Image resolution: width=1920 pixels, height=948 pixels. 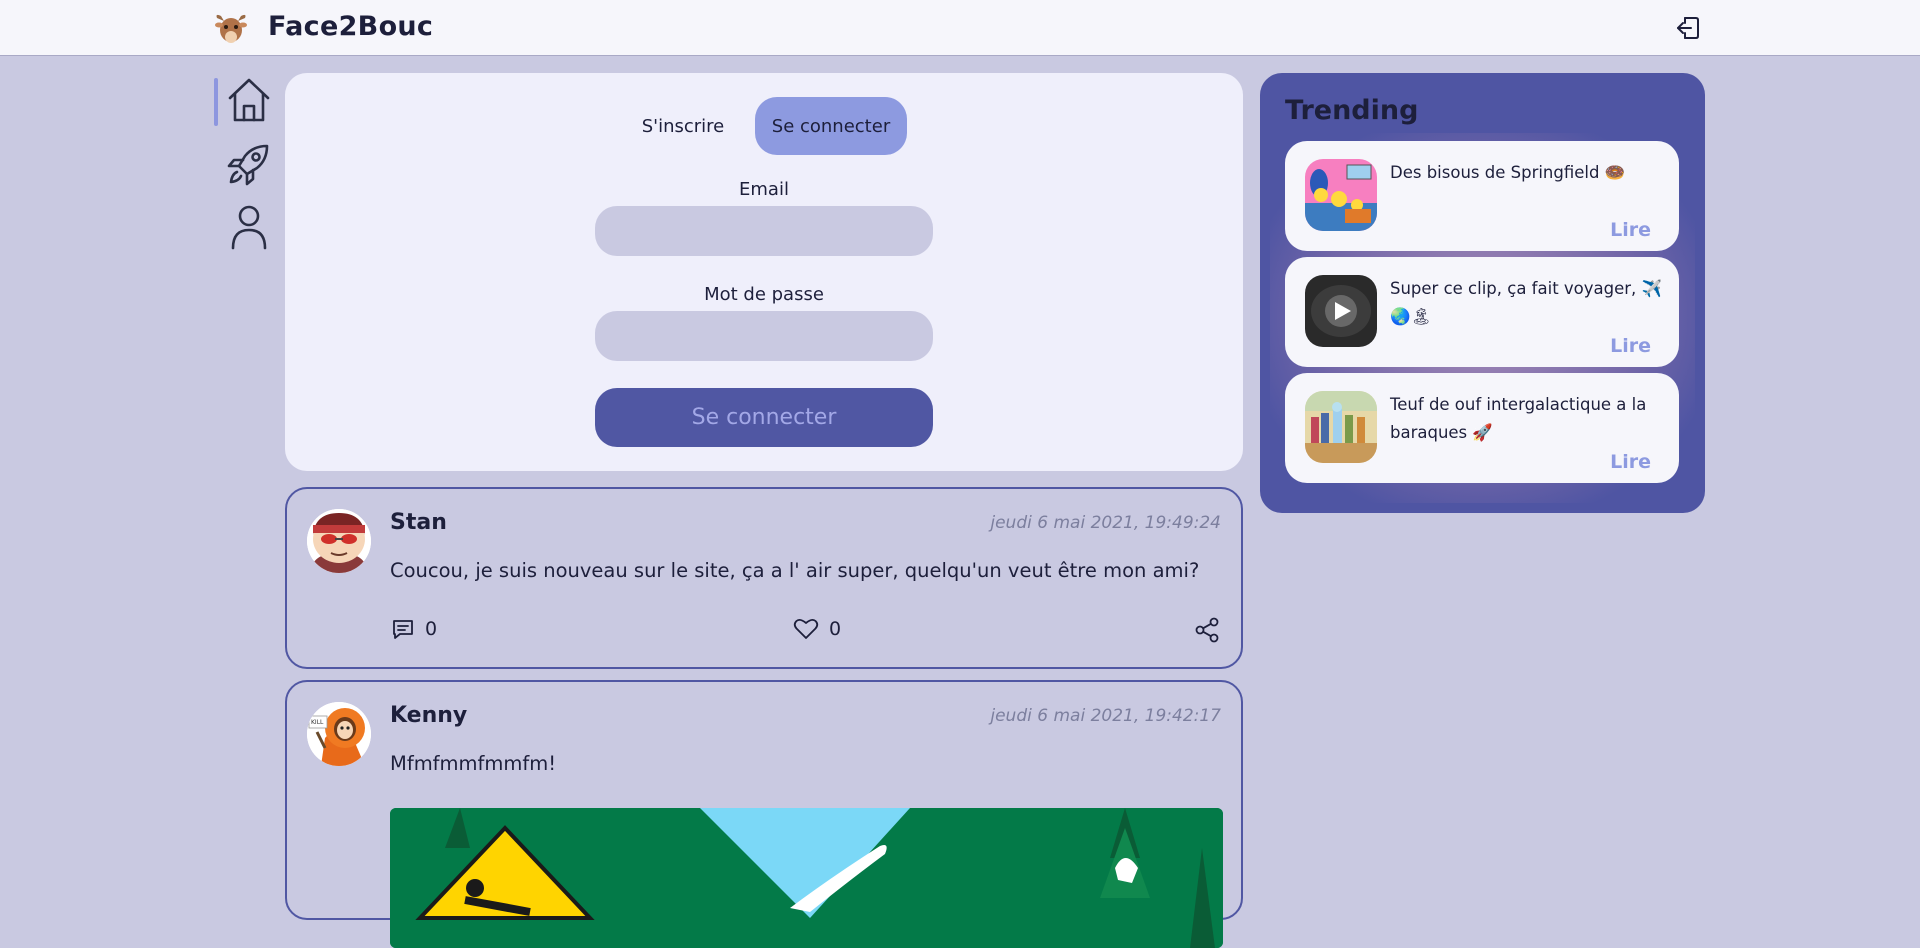 I want to click on avatar: KILL, so click(x=339, y=734).